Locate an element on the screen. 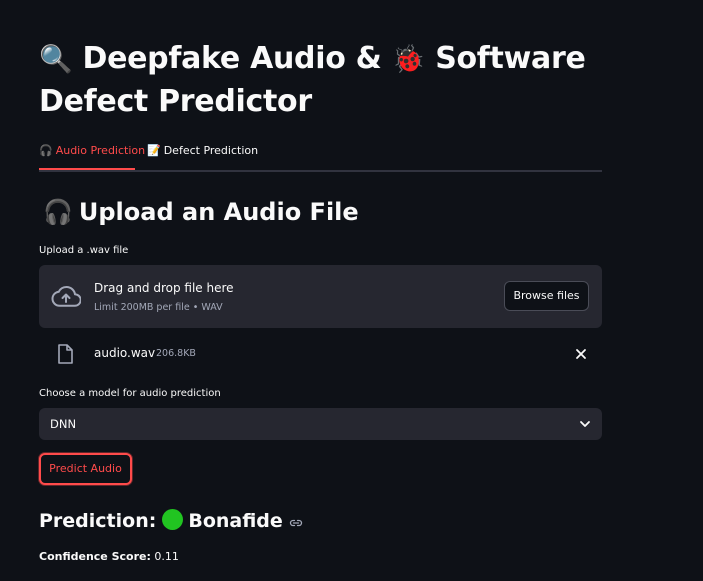 This screenshot has height=581, width=703. title-text-part1: Deepfake Audio & is located at coordinates (232, 58).